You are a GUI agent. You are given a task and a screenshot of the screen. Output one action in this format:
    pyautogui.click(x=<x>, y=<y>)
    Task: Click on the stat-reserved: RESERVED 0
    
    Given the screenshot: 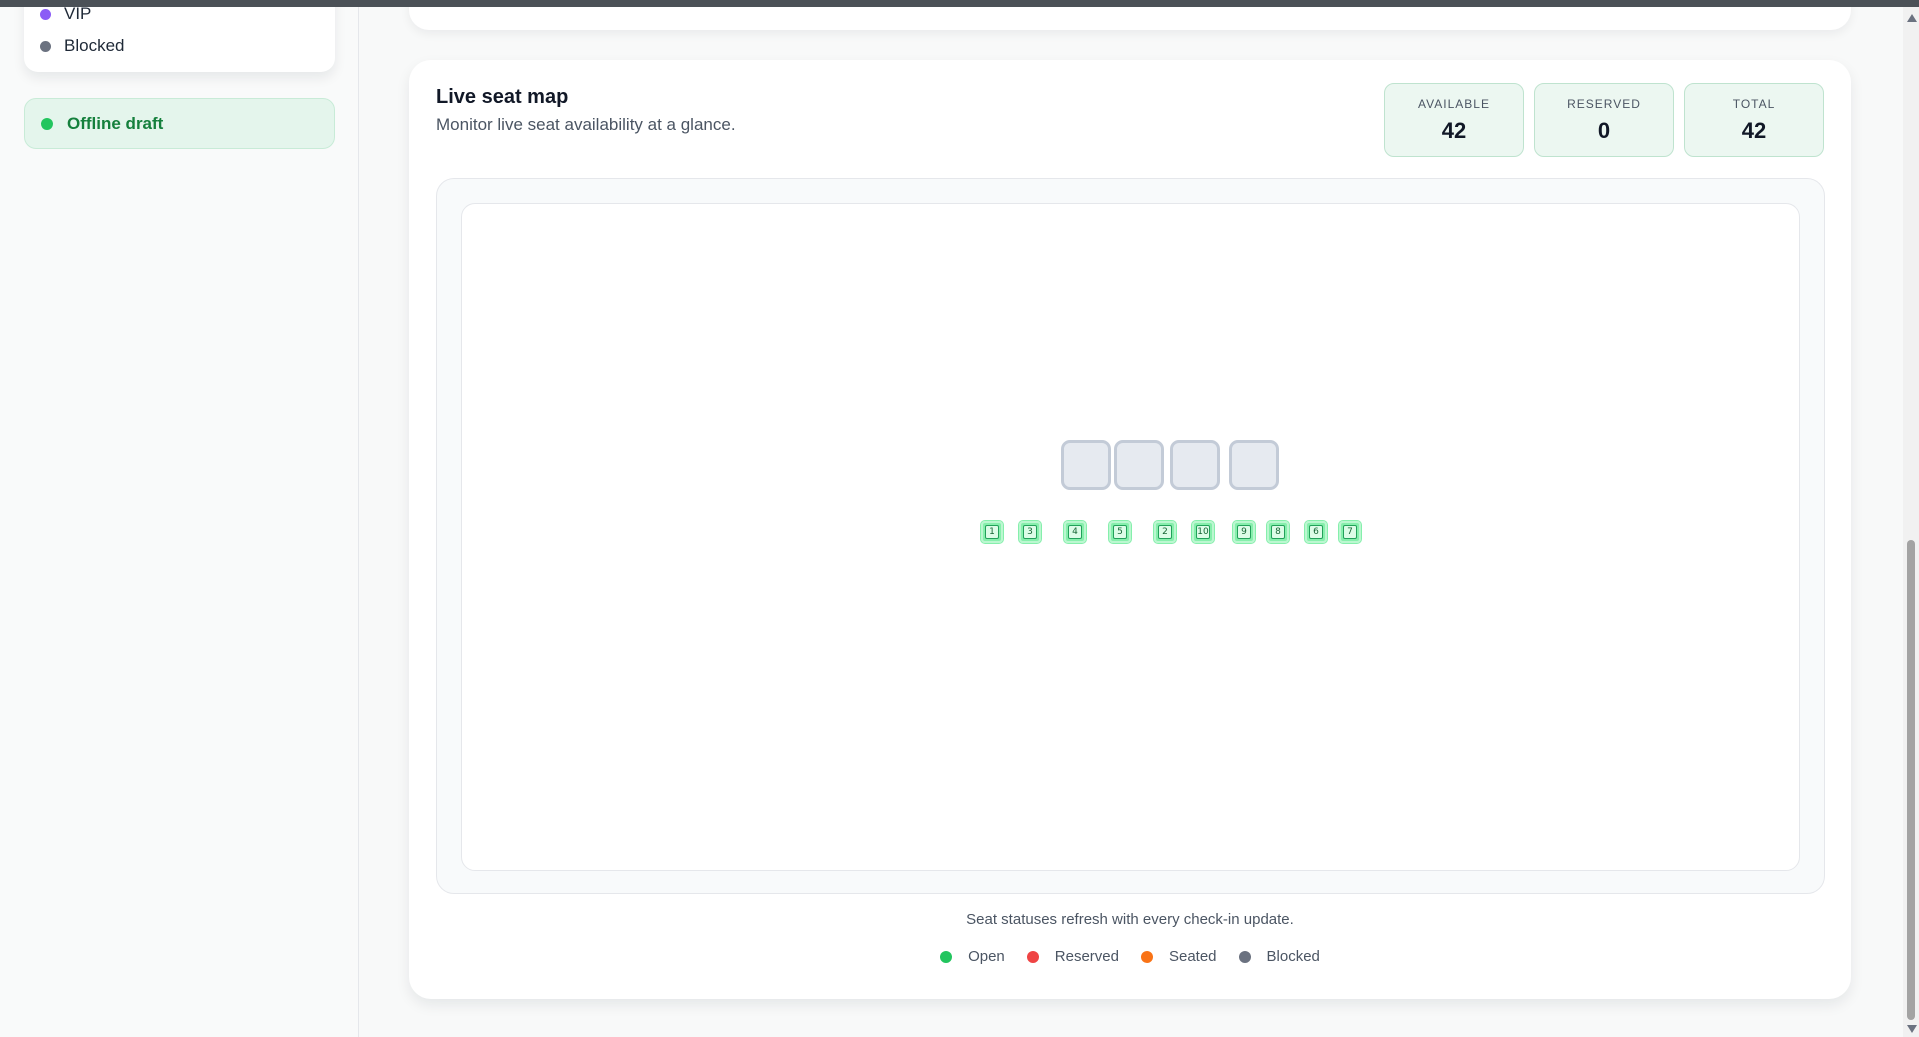 What is the action you would take?
    pyautogui.click(x=1604, y=120)
    